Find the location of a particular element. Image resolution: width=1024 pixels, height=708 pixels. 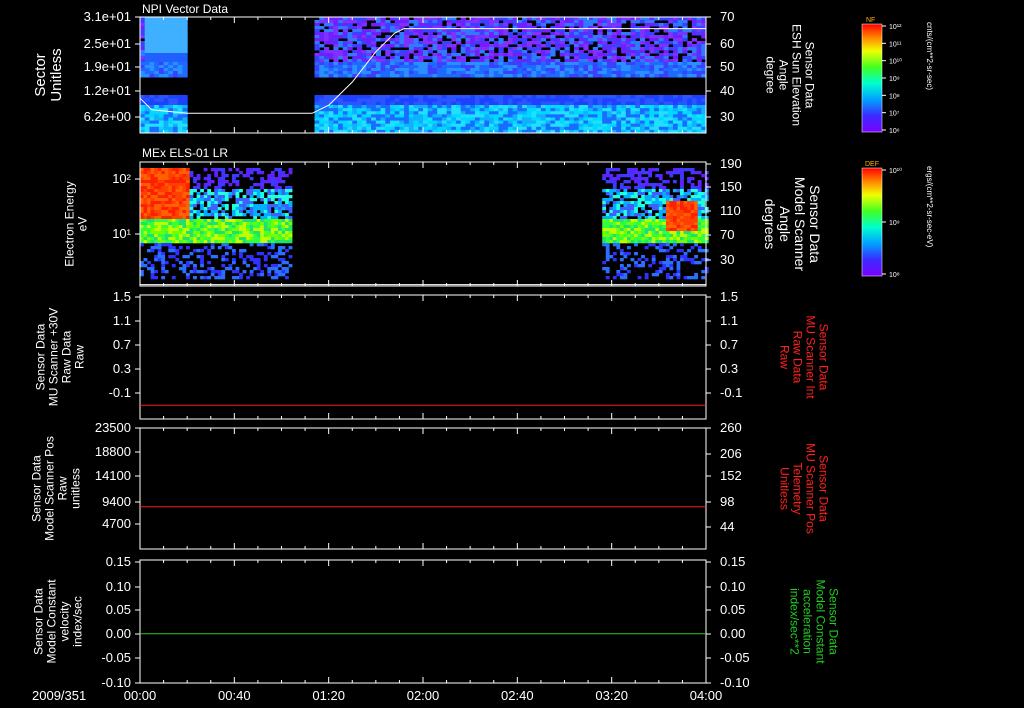

axis-label-line: Sensor Data is located at coordinates (815, 224).